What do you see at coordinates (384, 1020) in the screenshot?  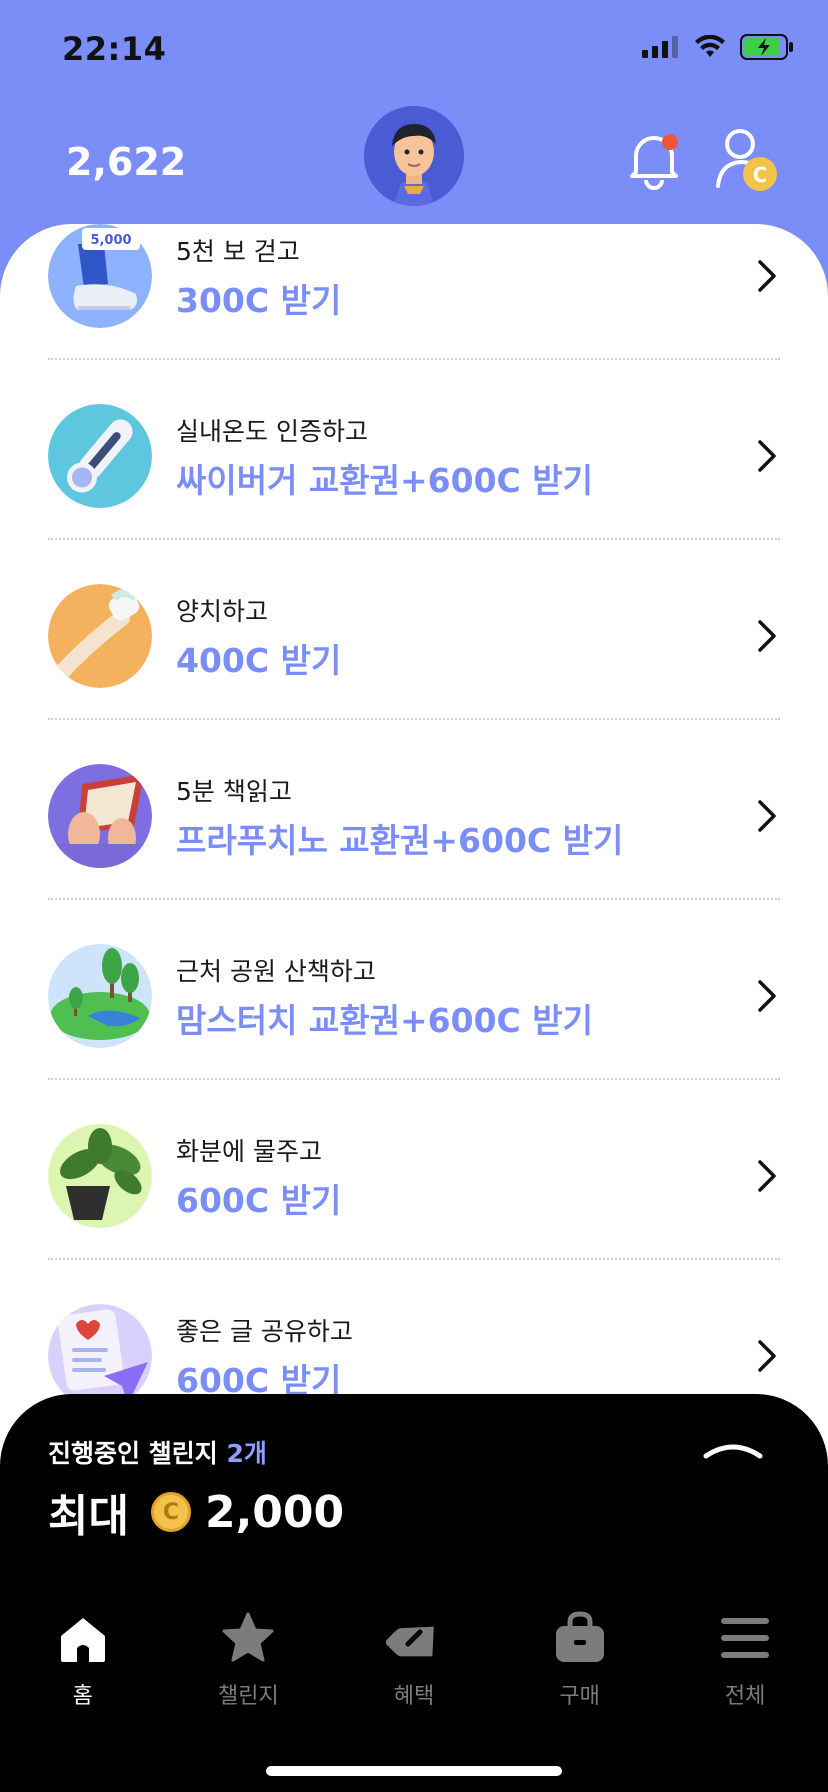 I see `item-reward: 맘스터치 교환권+600C 받기` at bounding box center [384, 1020].